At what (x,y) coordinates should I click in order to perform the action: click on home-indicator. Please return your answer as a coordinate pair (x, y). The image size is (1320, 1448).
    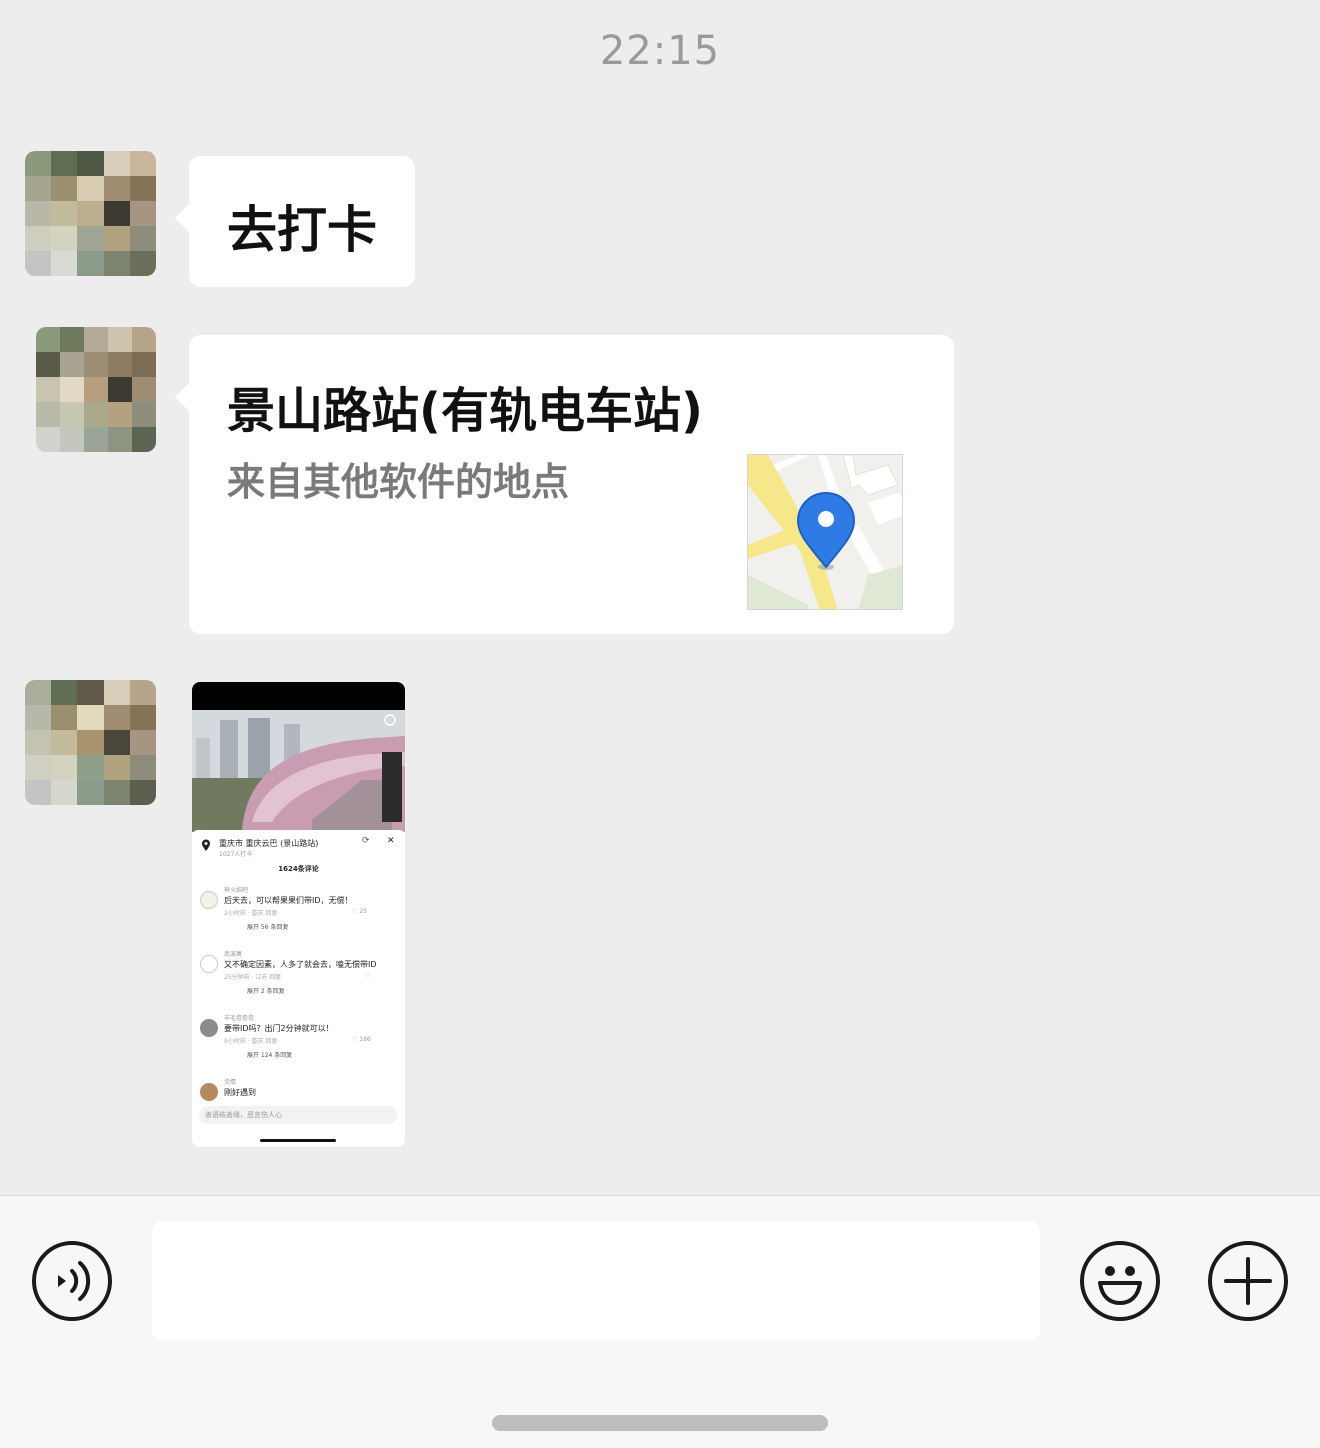
    Looking at the image, I should click on (660, 1423).